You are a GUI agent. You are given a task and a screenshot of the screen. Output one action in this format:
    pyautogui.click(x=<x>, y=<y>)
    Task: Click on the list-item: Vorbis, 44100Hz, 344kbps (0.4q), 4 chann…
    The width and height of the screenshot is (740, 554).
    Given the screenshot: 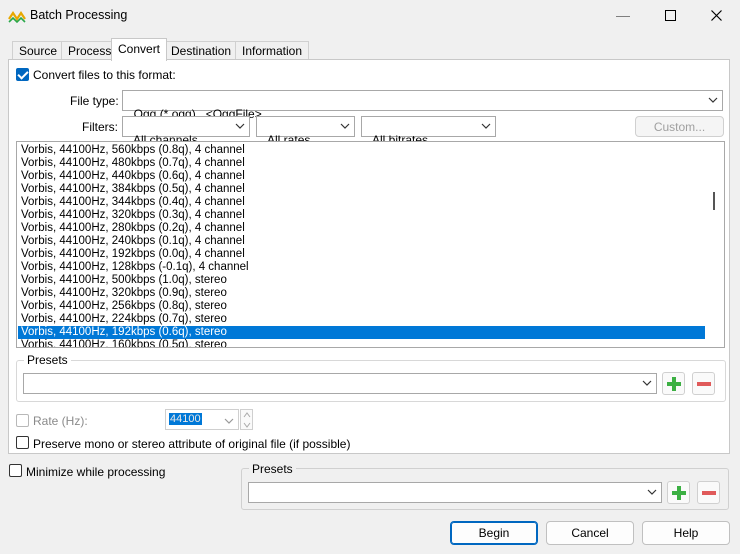 What is the action you would take?
    pyautogui.click(x=362, y=202)
    